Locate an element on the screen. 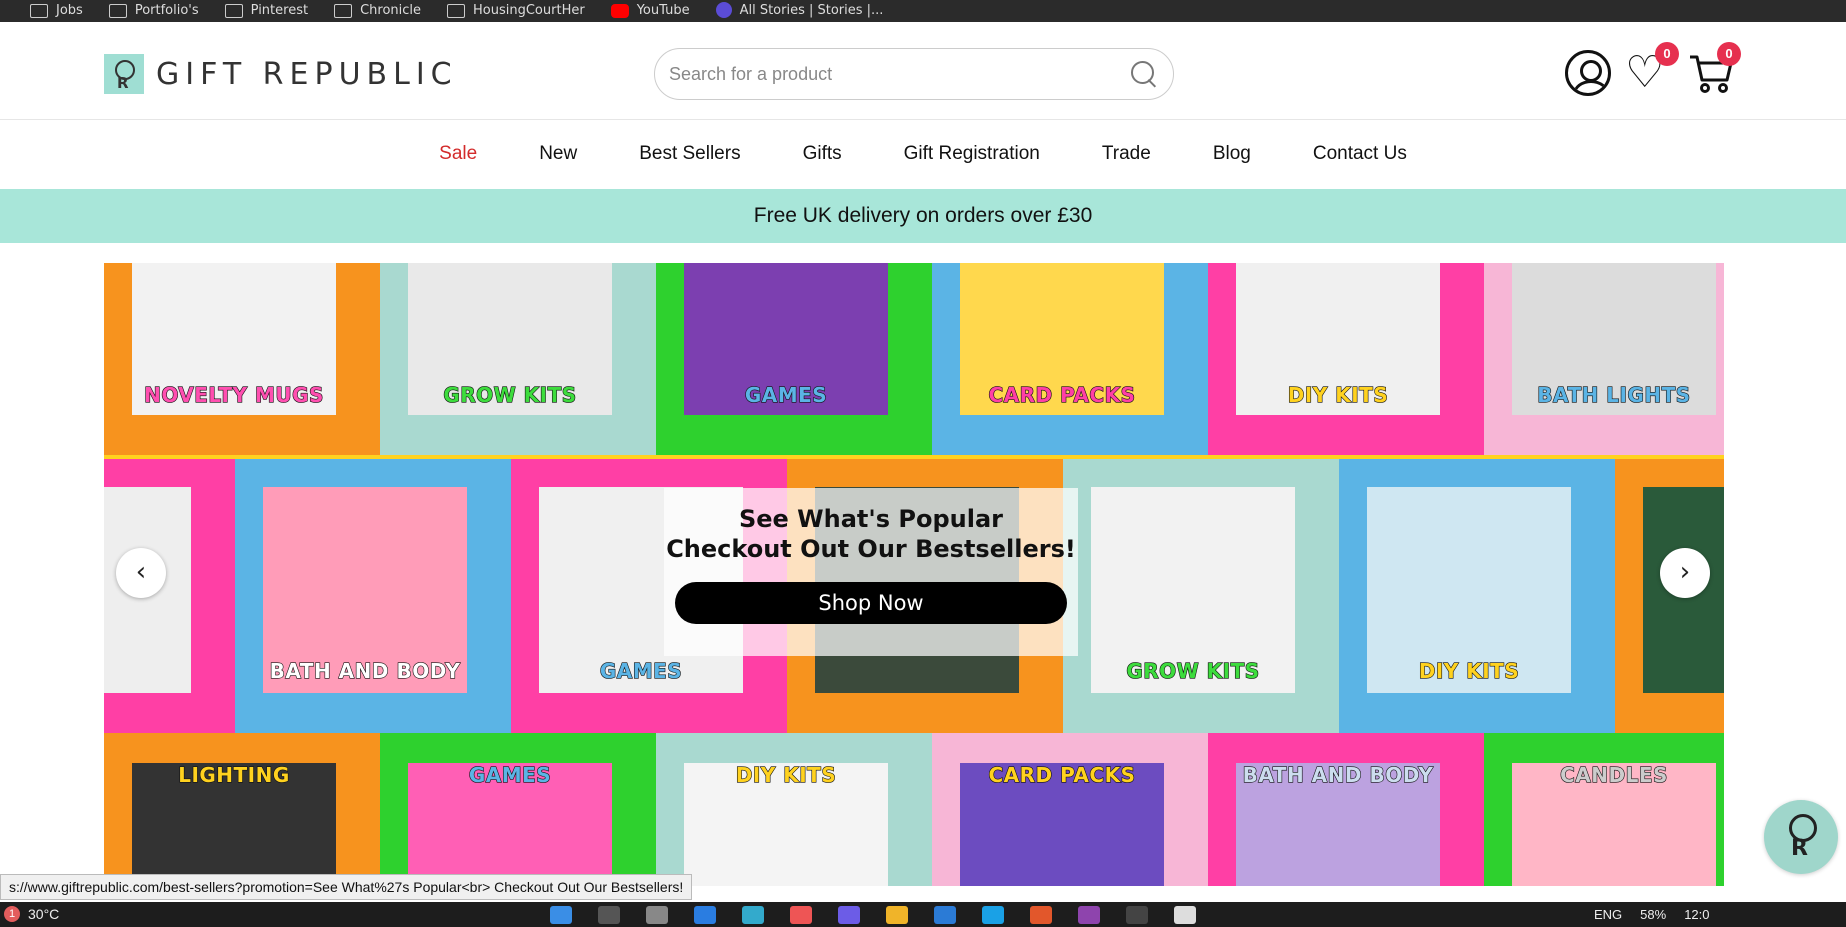 Image resolution: width=1846 pixels, height=927 pixels. start-icon is located at coordinates (561, 915).